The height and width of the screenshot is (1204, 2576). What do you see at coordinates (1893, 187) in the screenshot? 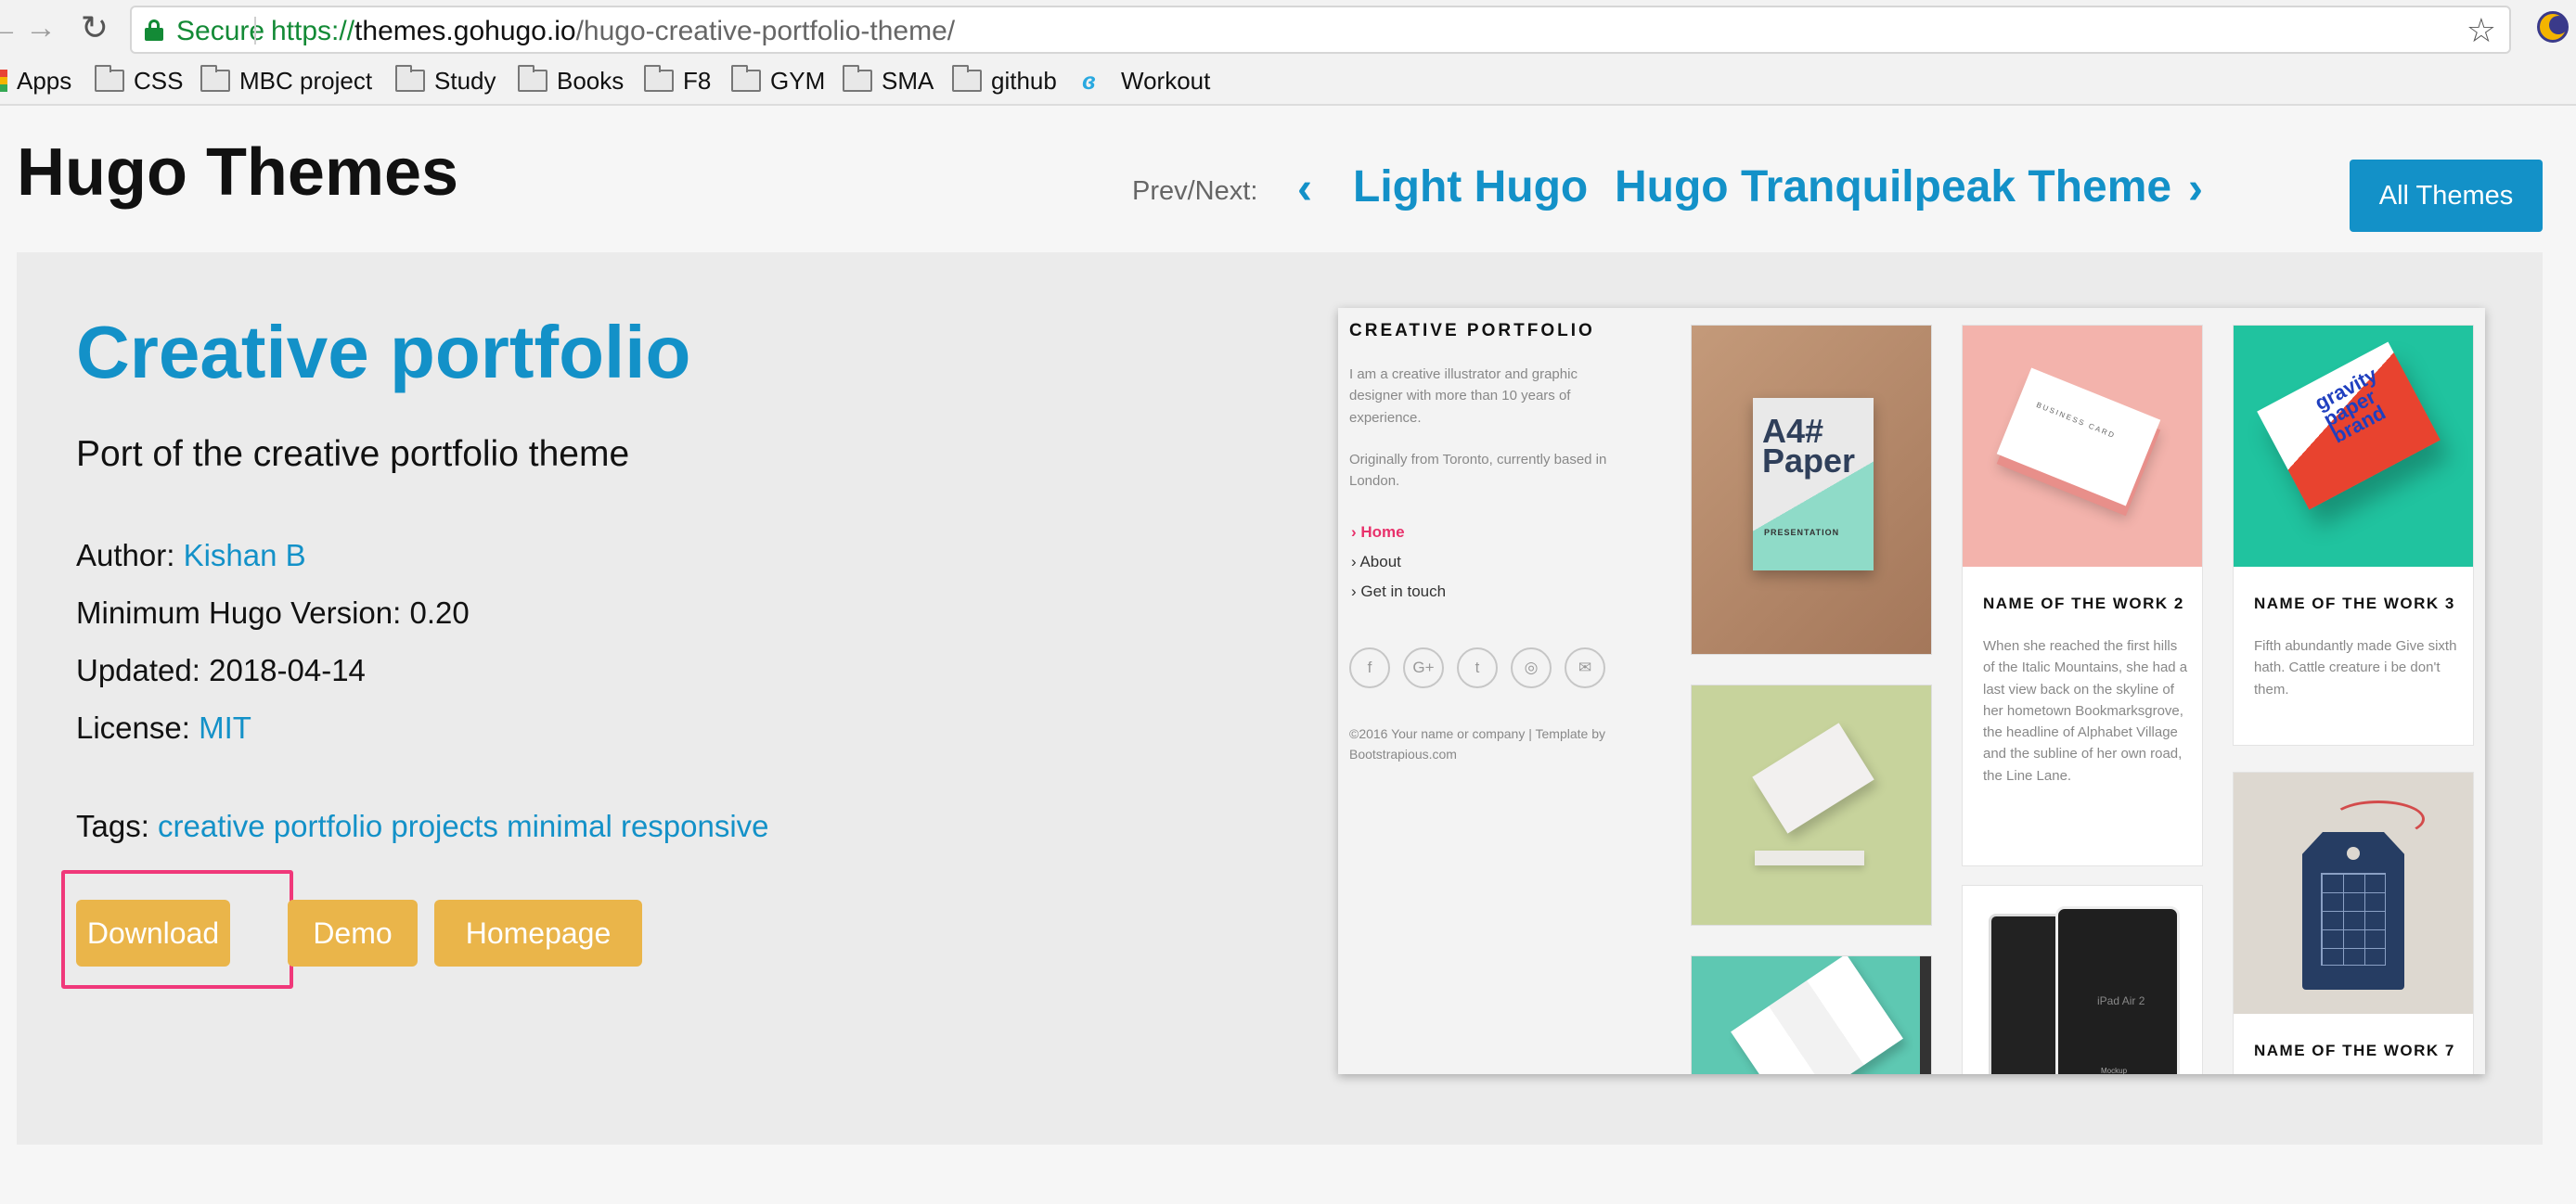
I see `next-theme-link: Hugo Tranquilpeak Theme` at bounding box center [1893, 187].